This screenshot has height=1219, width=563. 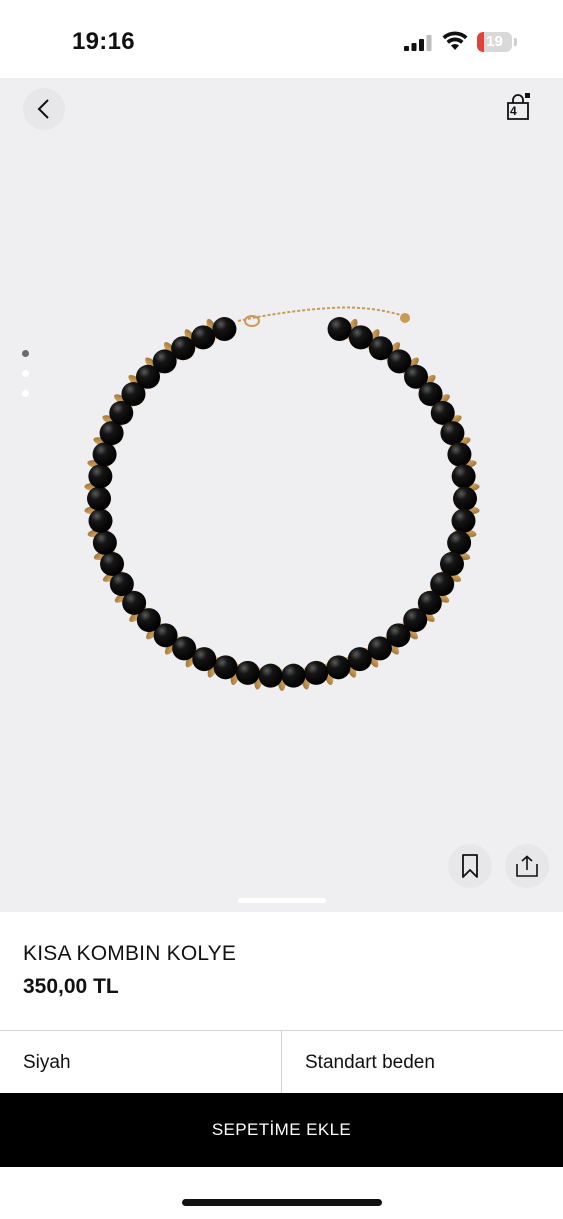 What do you see at coordinates (141, 1062) in the screenshot?
I see `color-selector: Siyah` at bounding box center [141, 1062].